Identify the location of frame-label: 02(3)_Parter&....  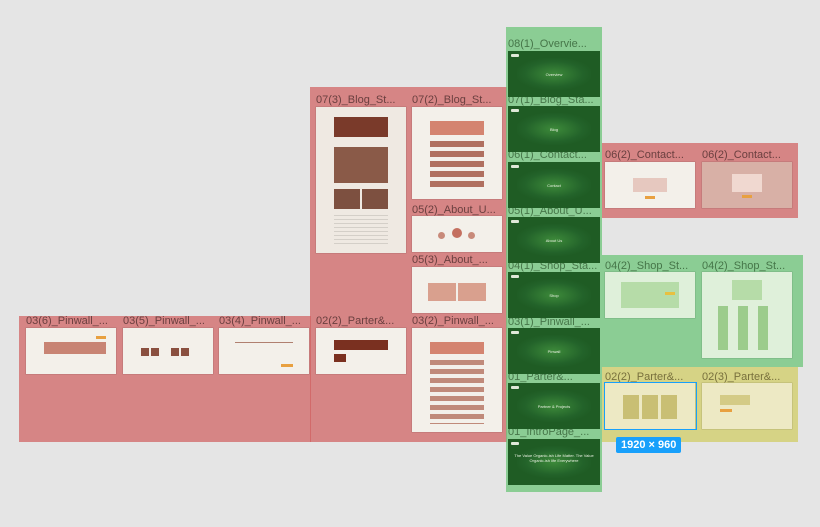
(748, 377).